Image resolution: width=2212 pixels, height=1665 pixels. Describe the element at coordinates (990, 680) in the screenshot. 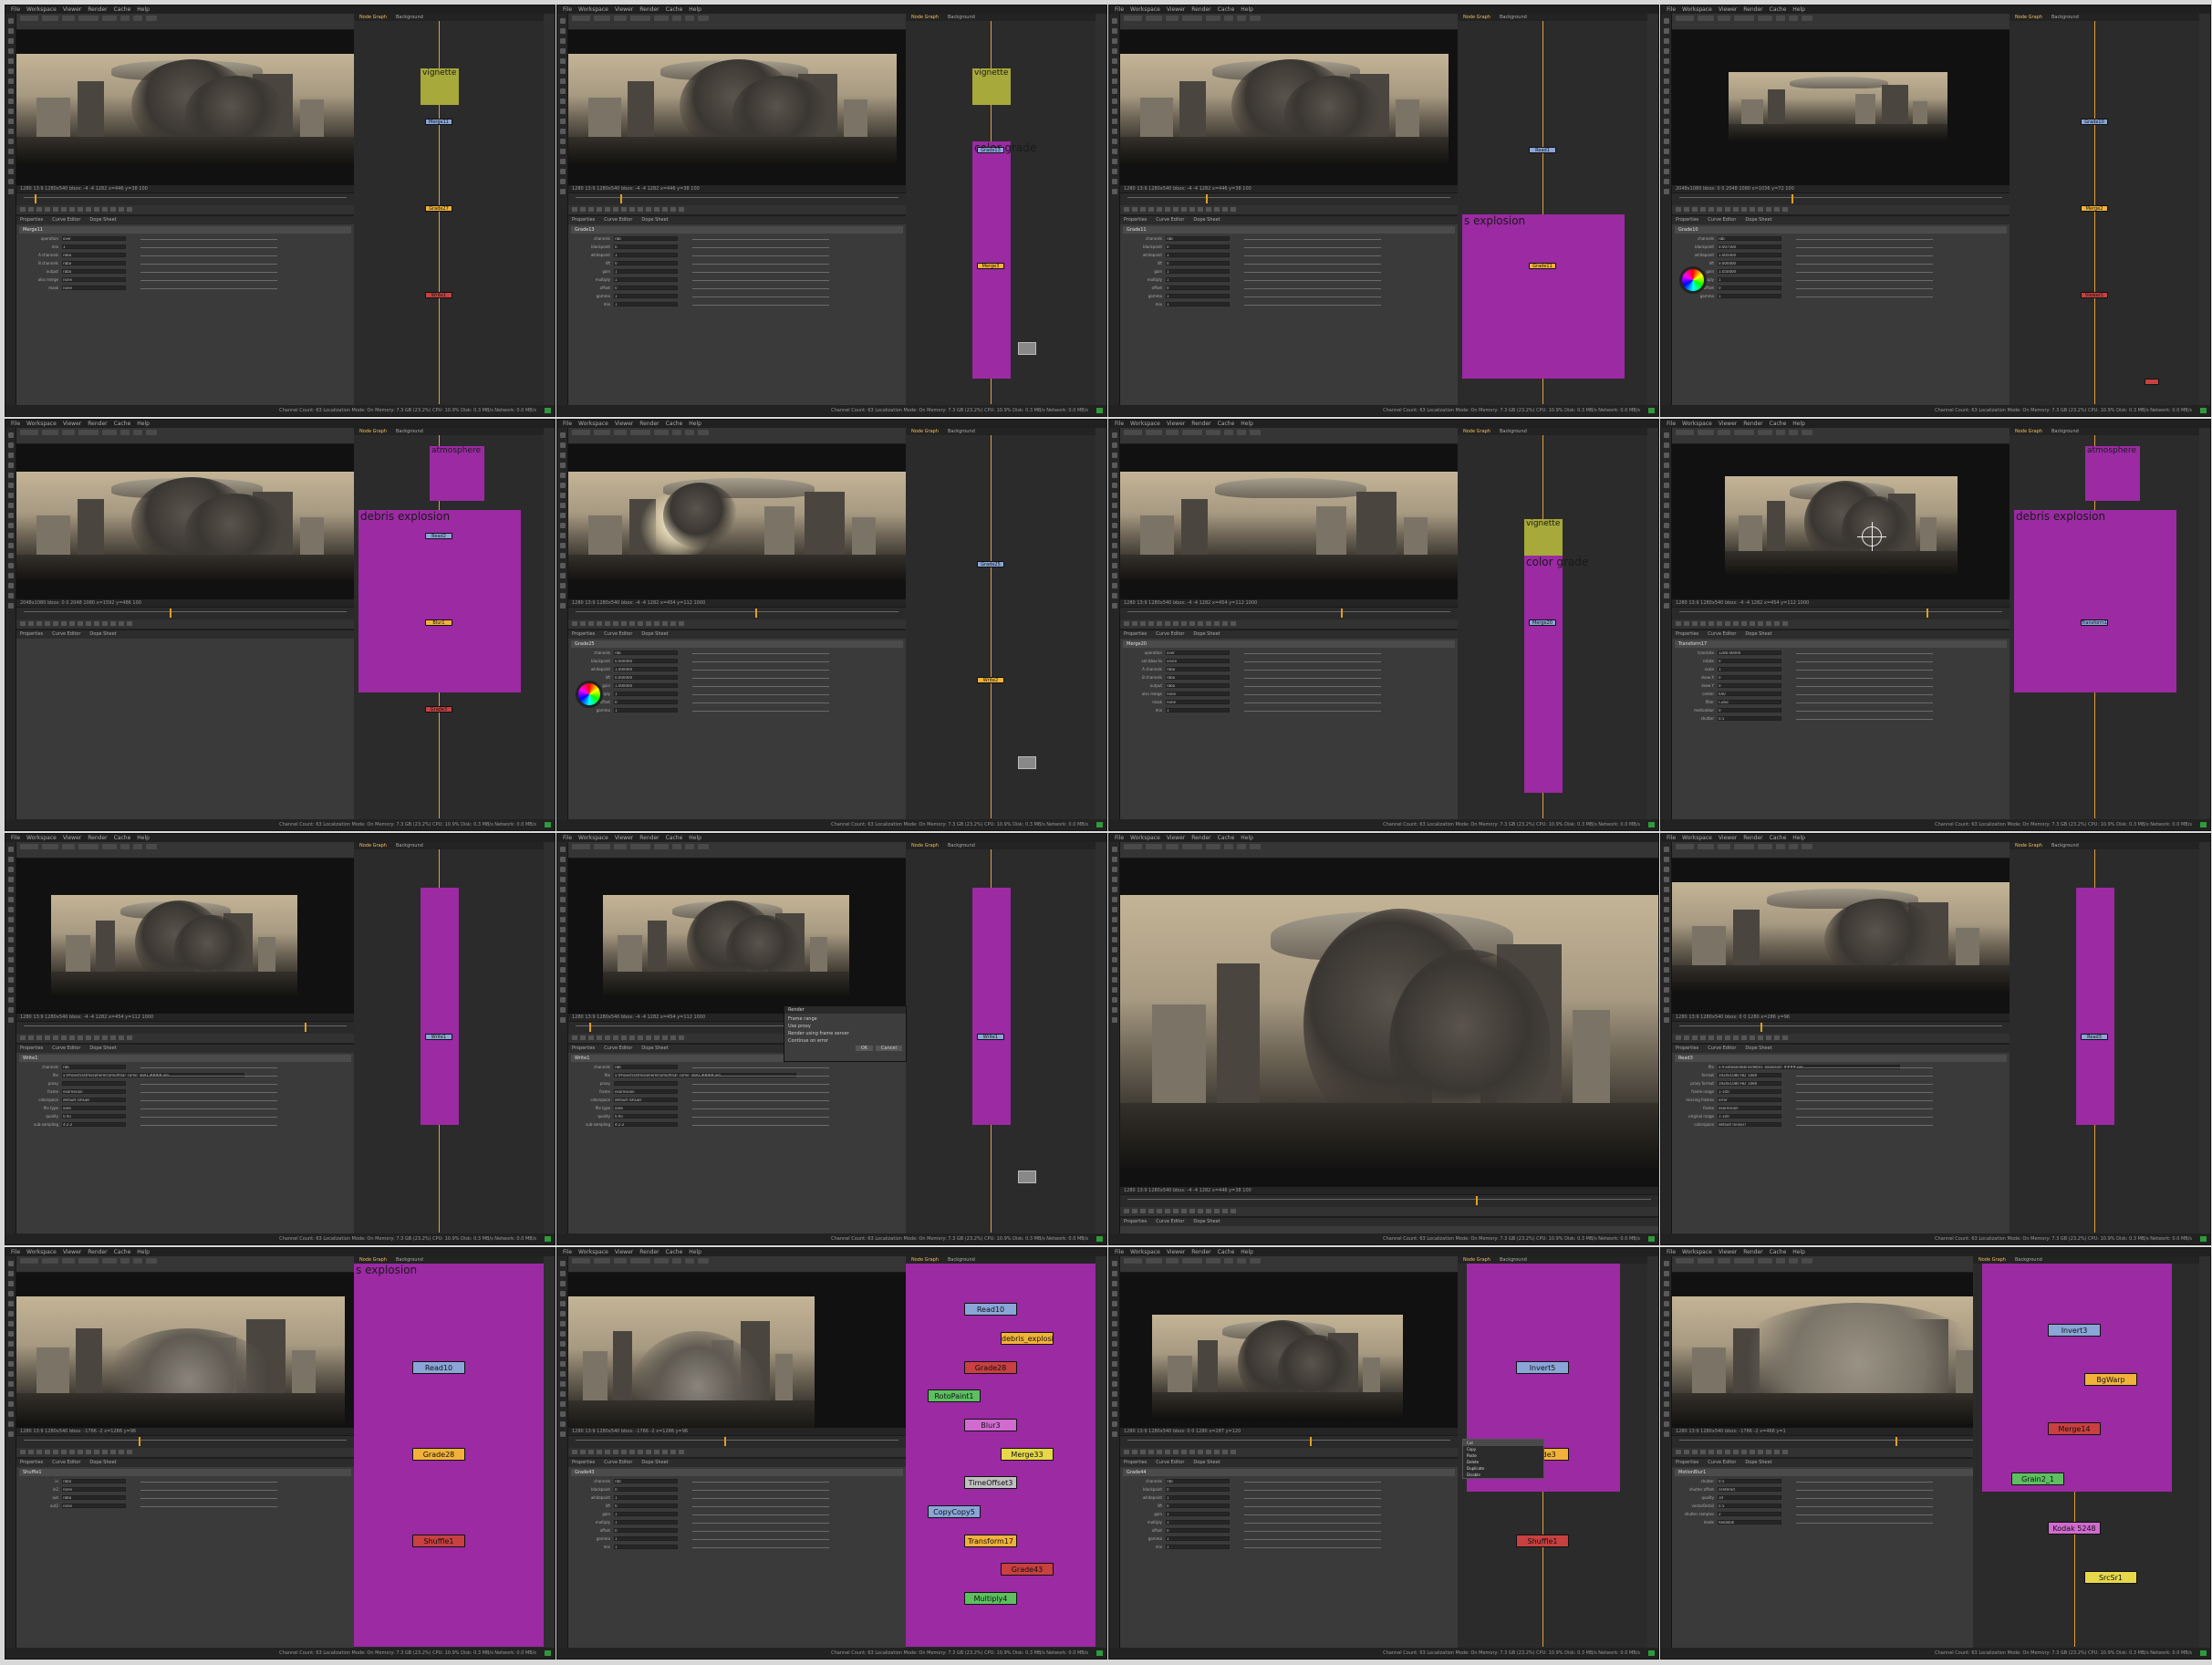

I see `node: Write2` at that location.